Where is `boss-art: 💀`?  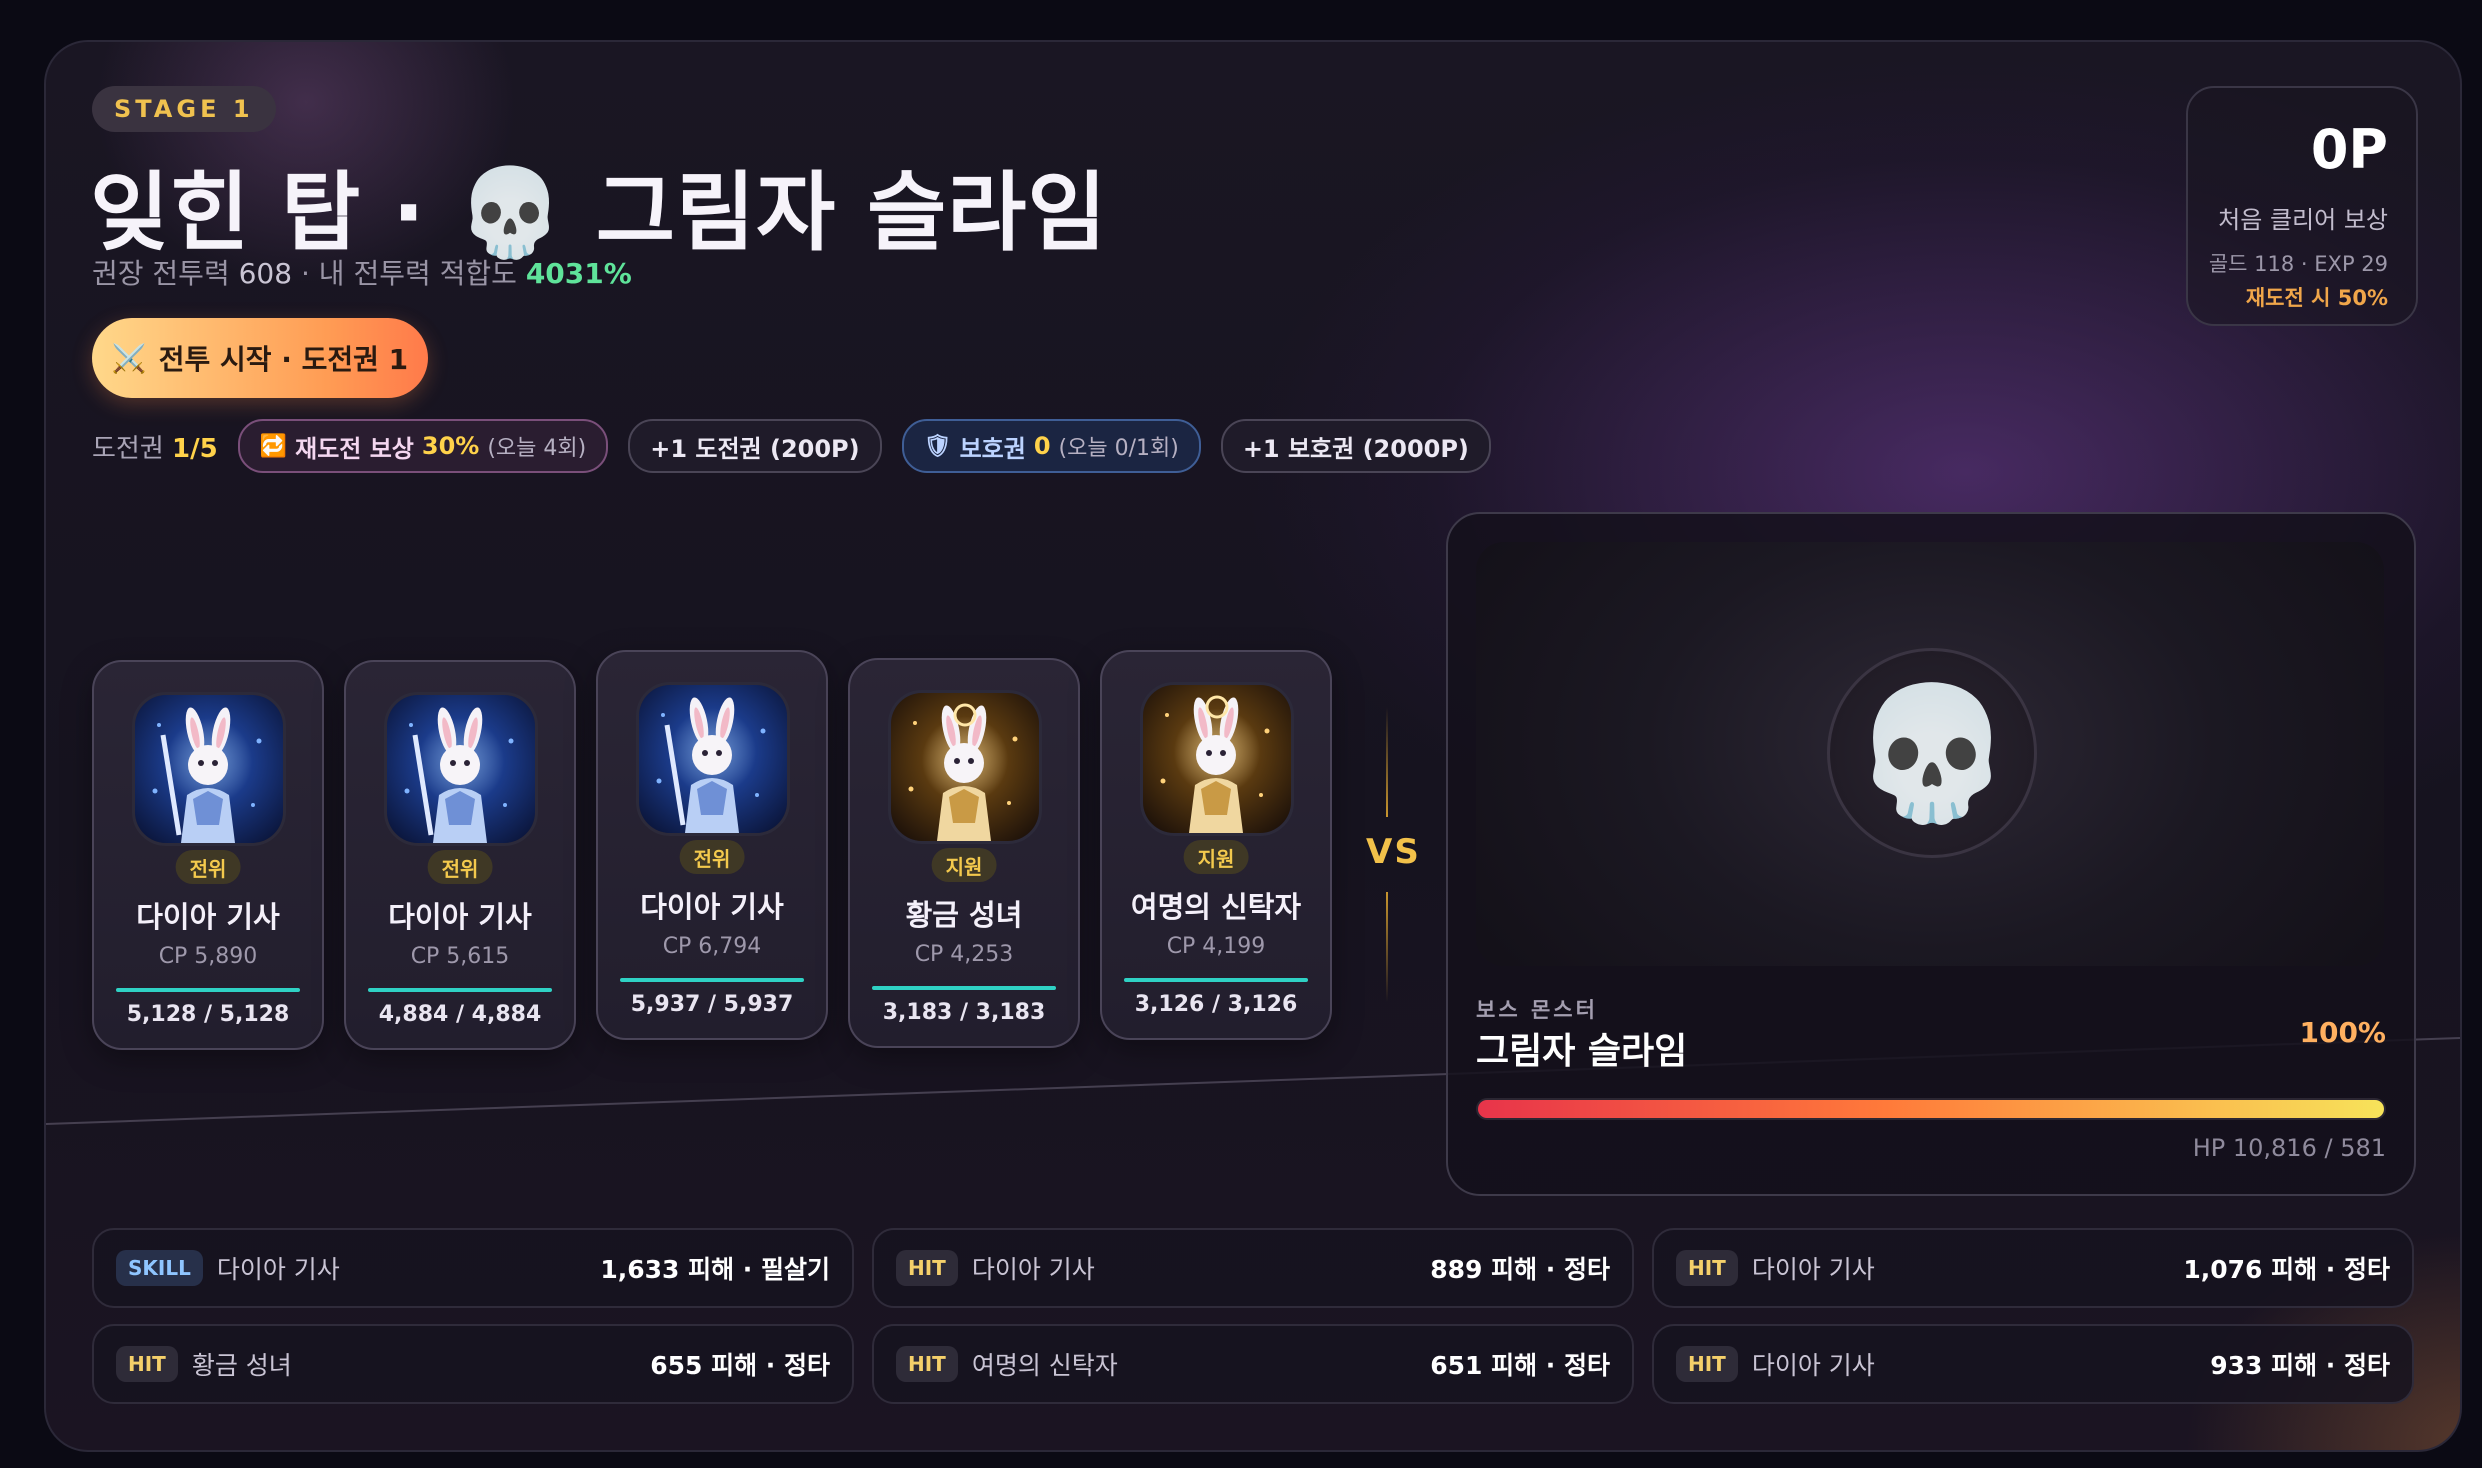
boss-art: 💀 is located at coordinates (1930, 754).